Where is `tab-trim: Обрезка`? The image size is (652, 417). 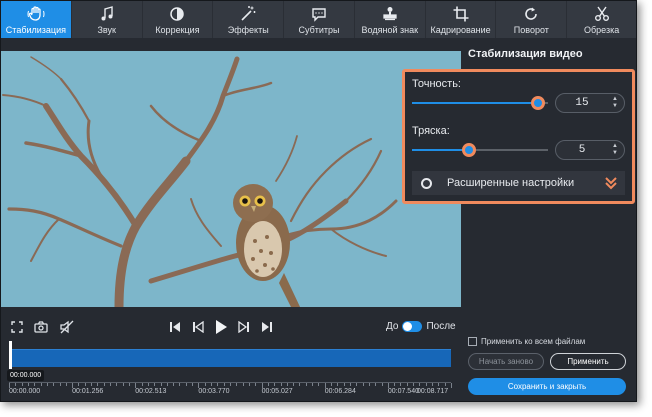
tab-trim: Обрезка is located at coordinates (601, 19).